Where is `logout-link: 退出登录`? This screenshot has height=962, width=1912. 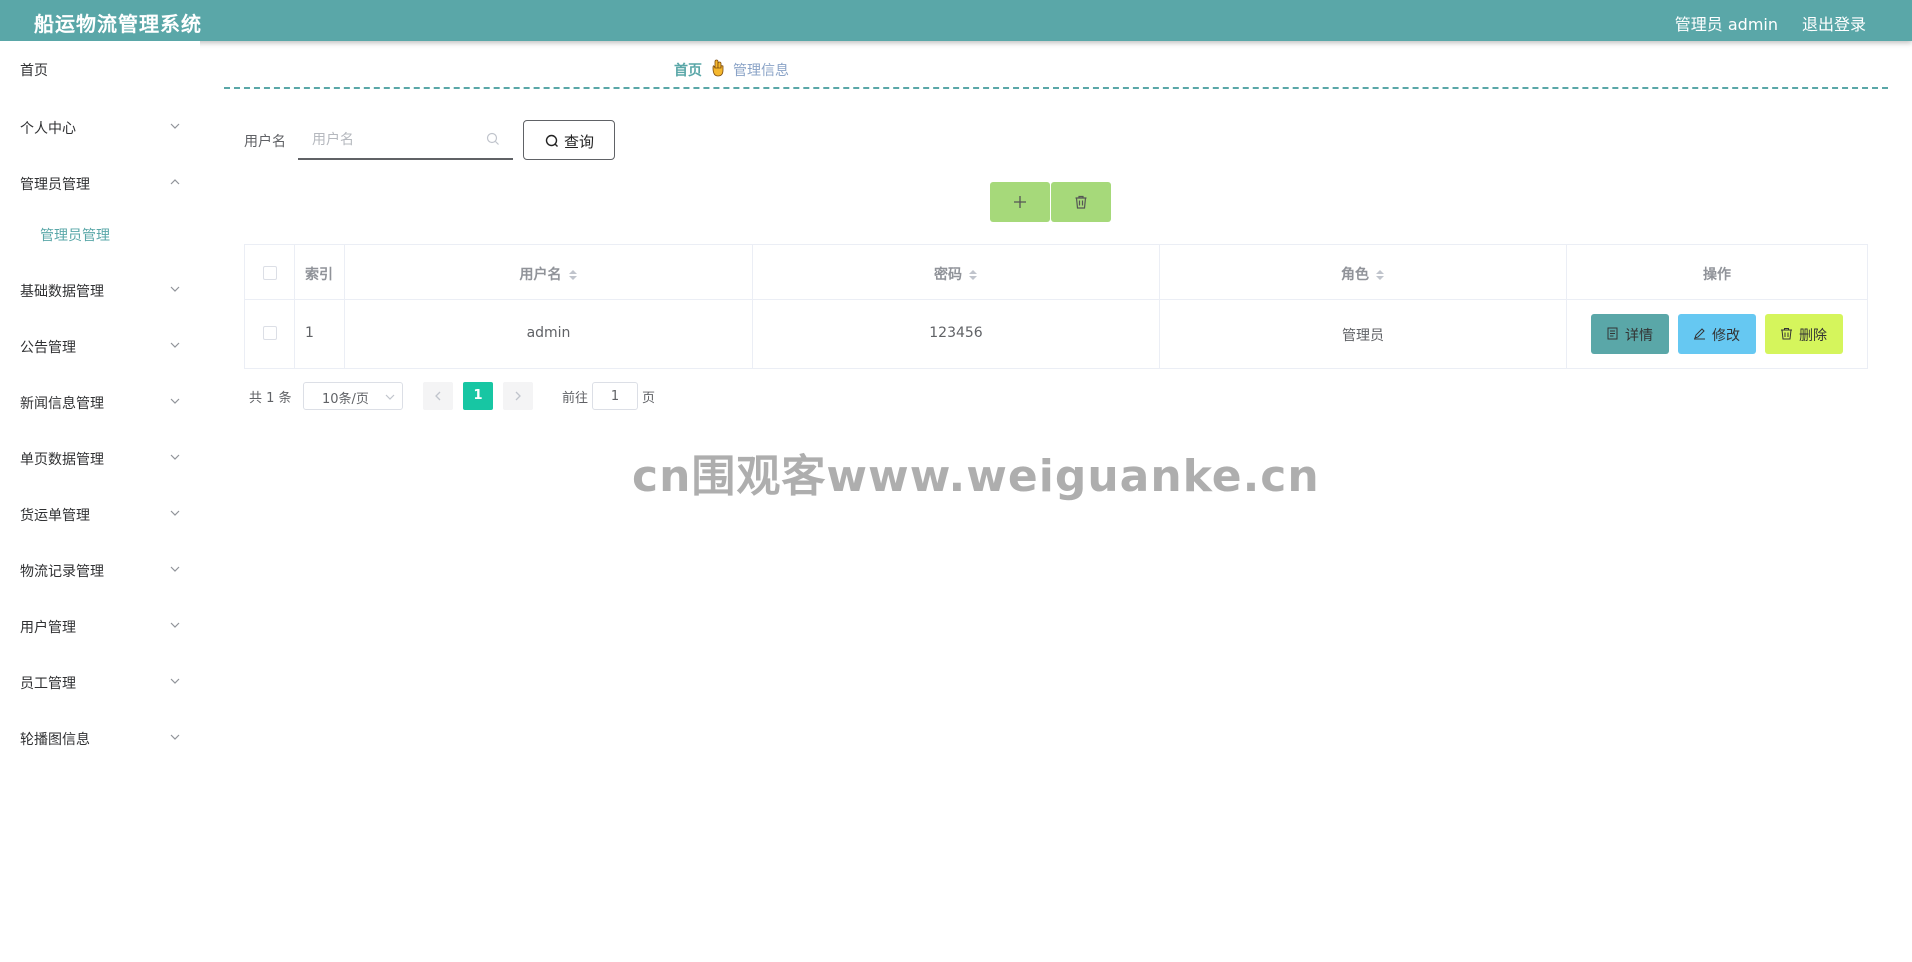 logout-link: 退出登录 is located at coordinates (1834, 23).